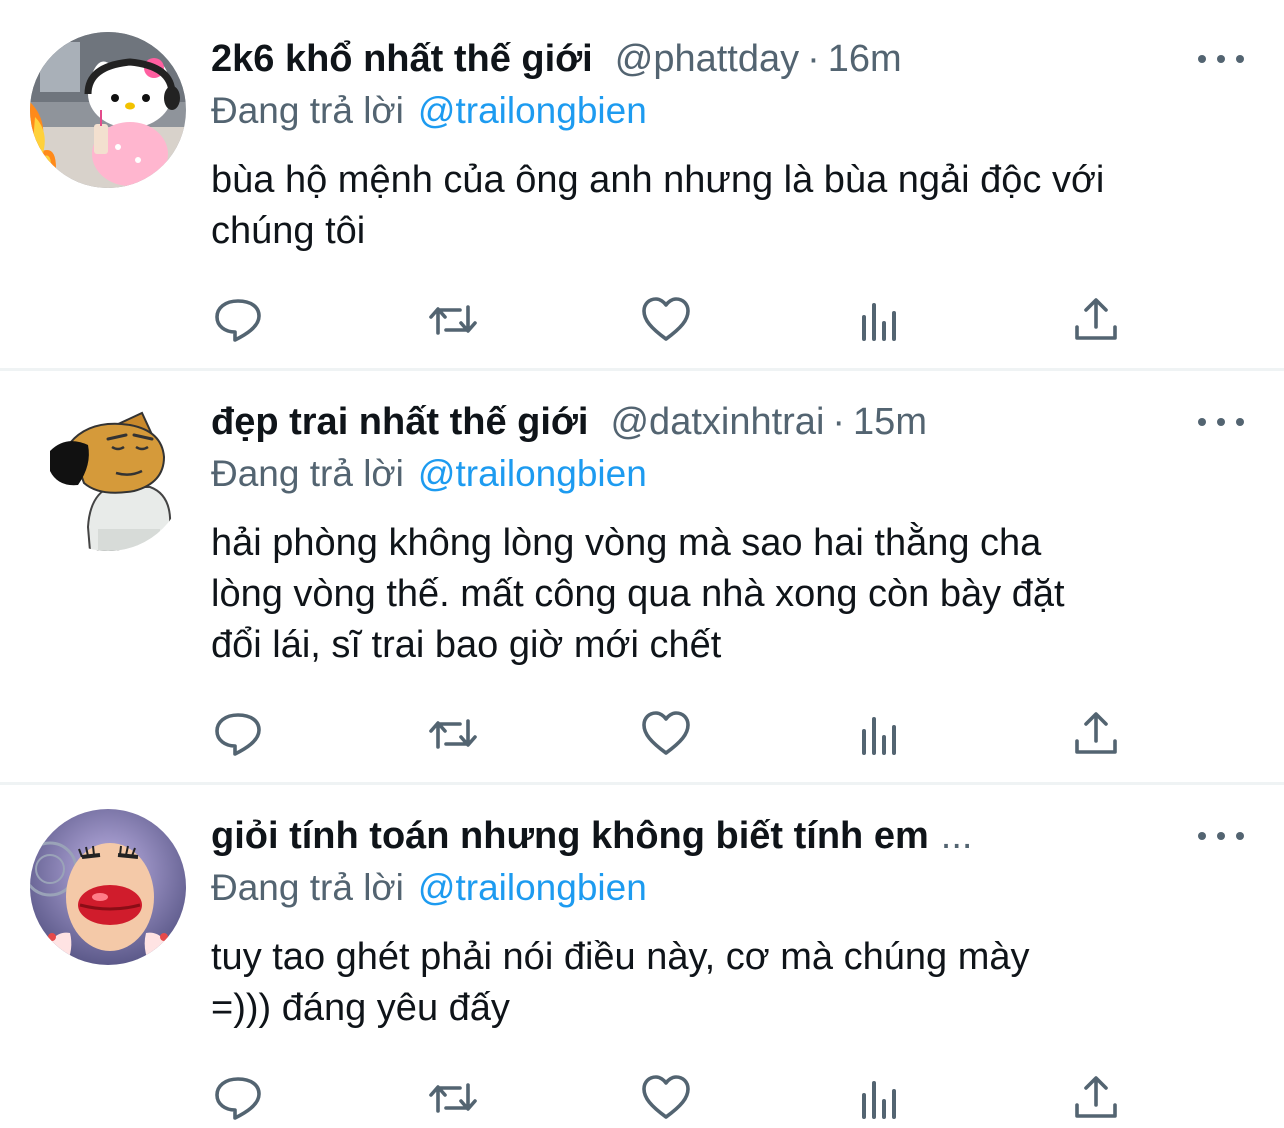  Describe the element at coordinates (570, 836) in the screenshot. I see `display-name: giỏi tính toán nhưng không biết tính em` at that location.